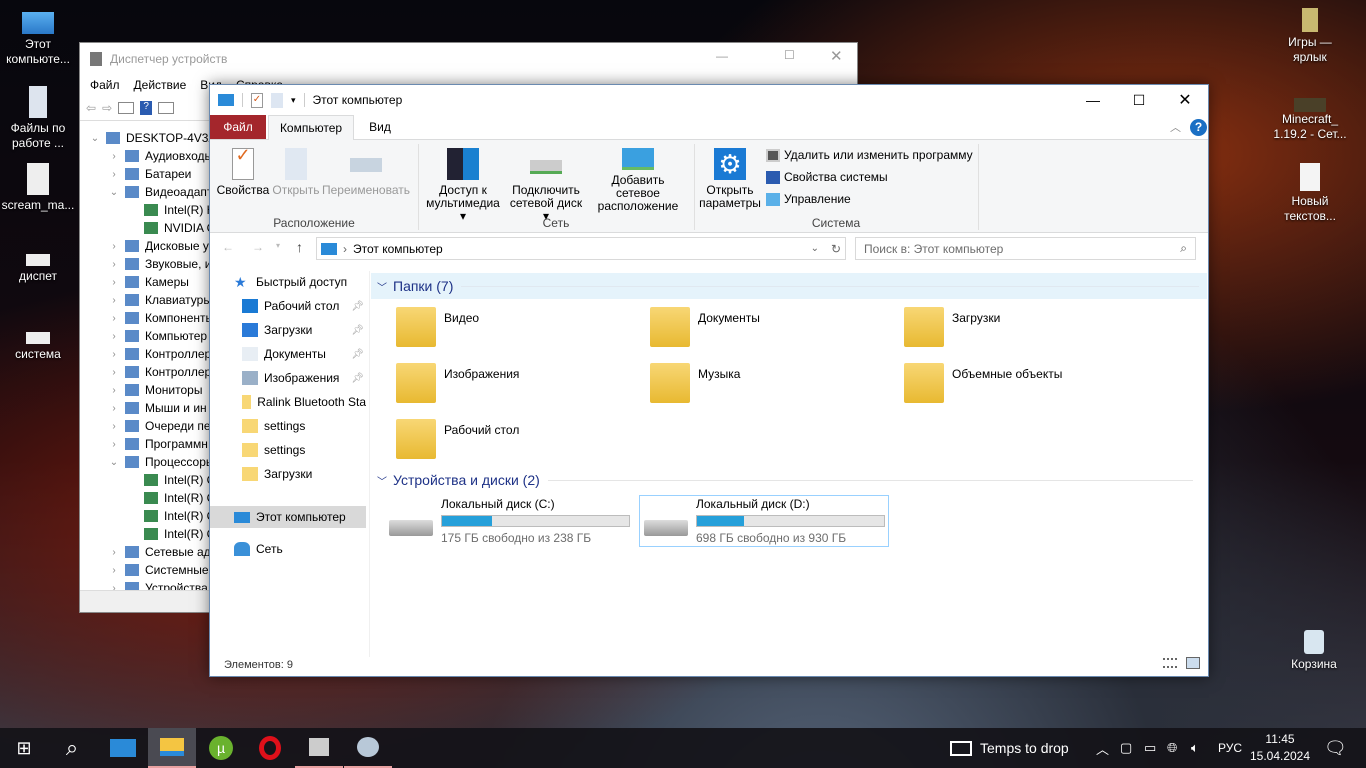  I want to click on desktop-icon-recycle-bin: Корзина, so click(1314, 651).